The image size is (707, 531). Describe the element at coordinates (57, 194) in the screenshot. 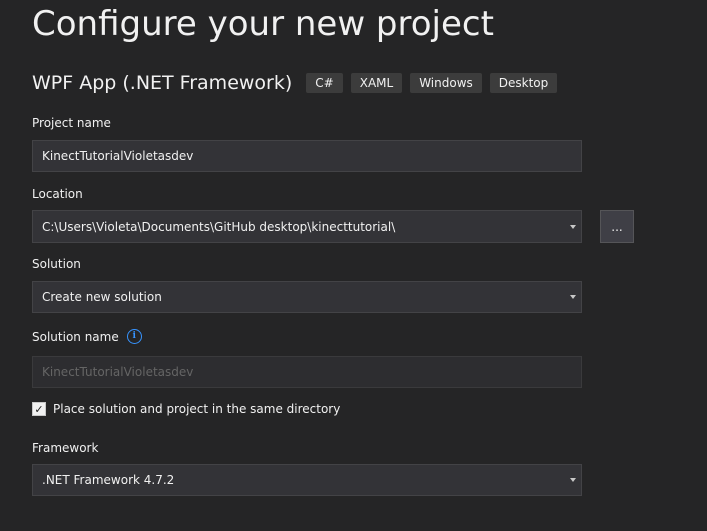

I see `location-label: Location` at that location.